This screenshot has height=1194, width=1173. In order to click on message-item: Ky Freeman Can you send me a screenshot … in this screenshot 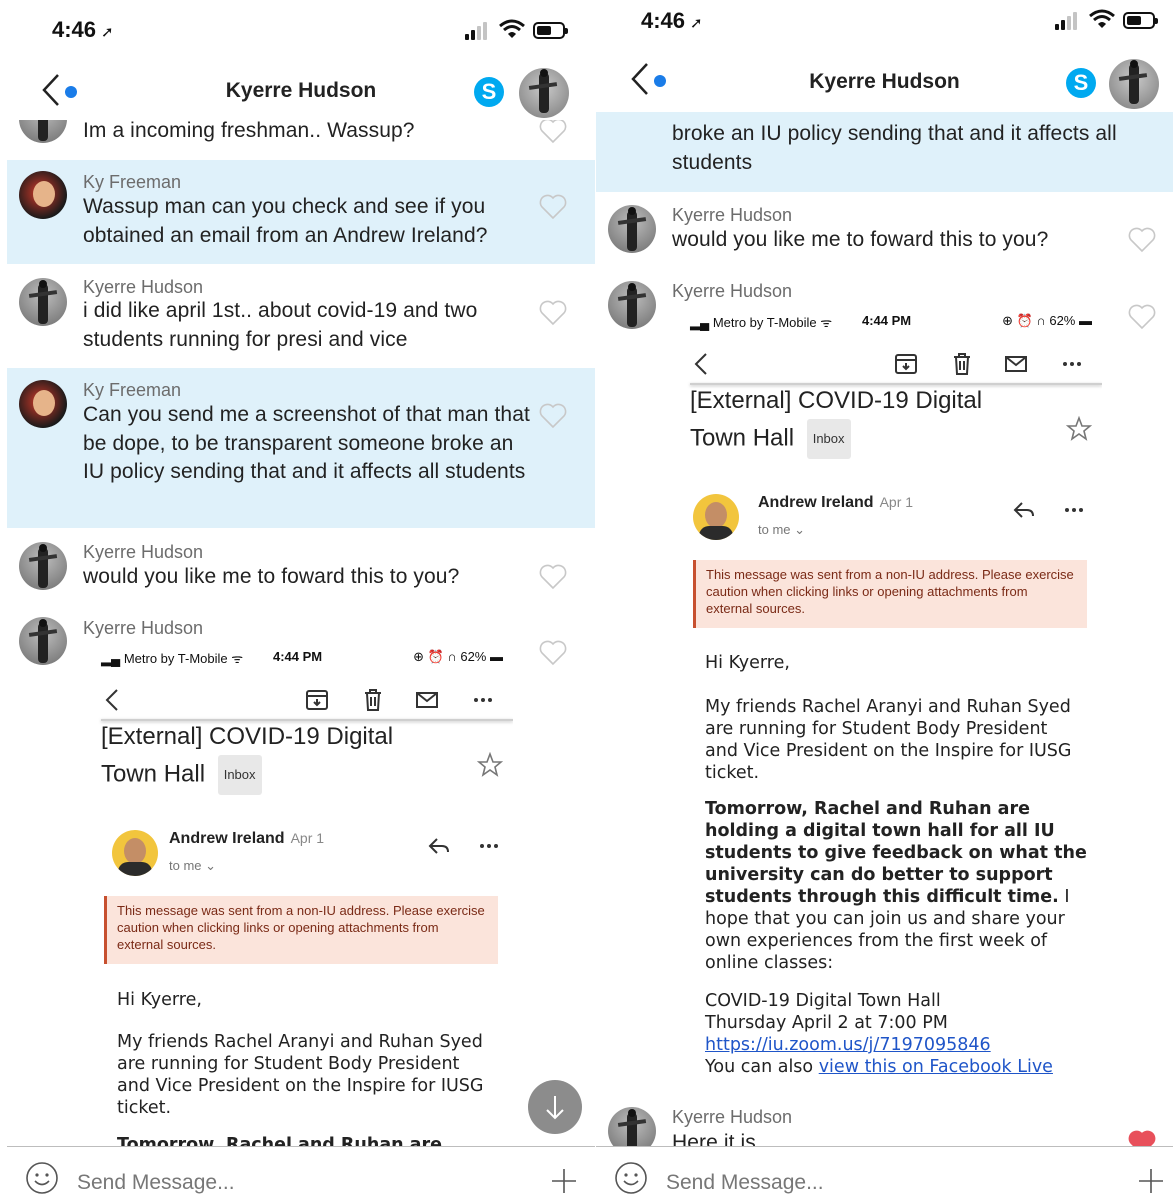, I will do `click(301, 448)`.